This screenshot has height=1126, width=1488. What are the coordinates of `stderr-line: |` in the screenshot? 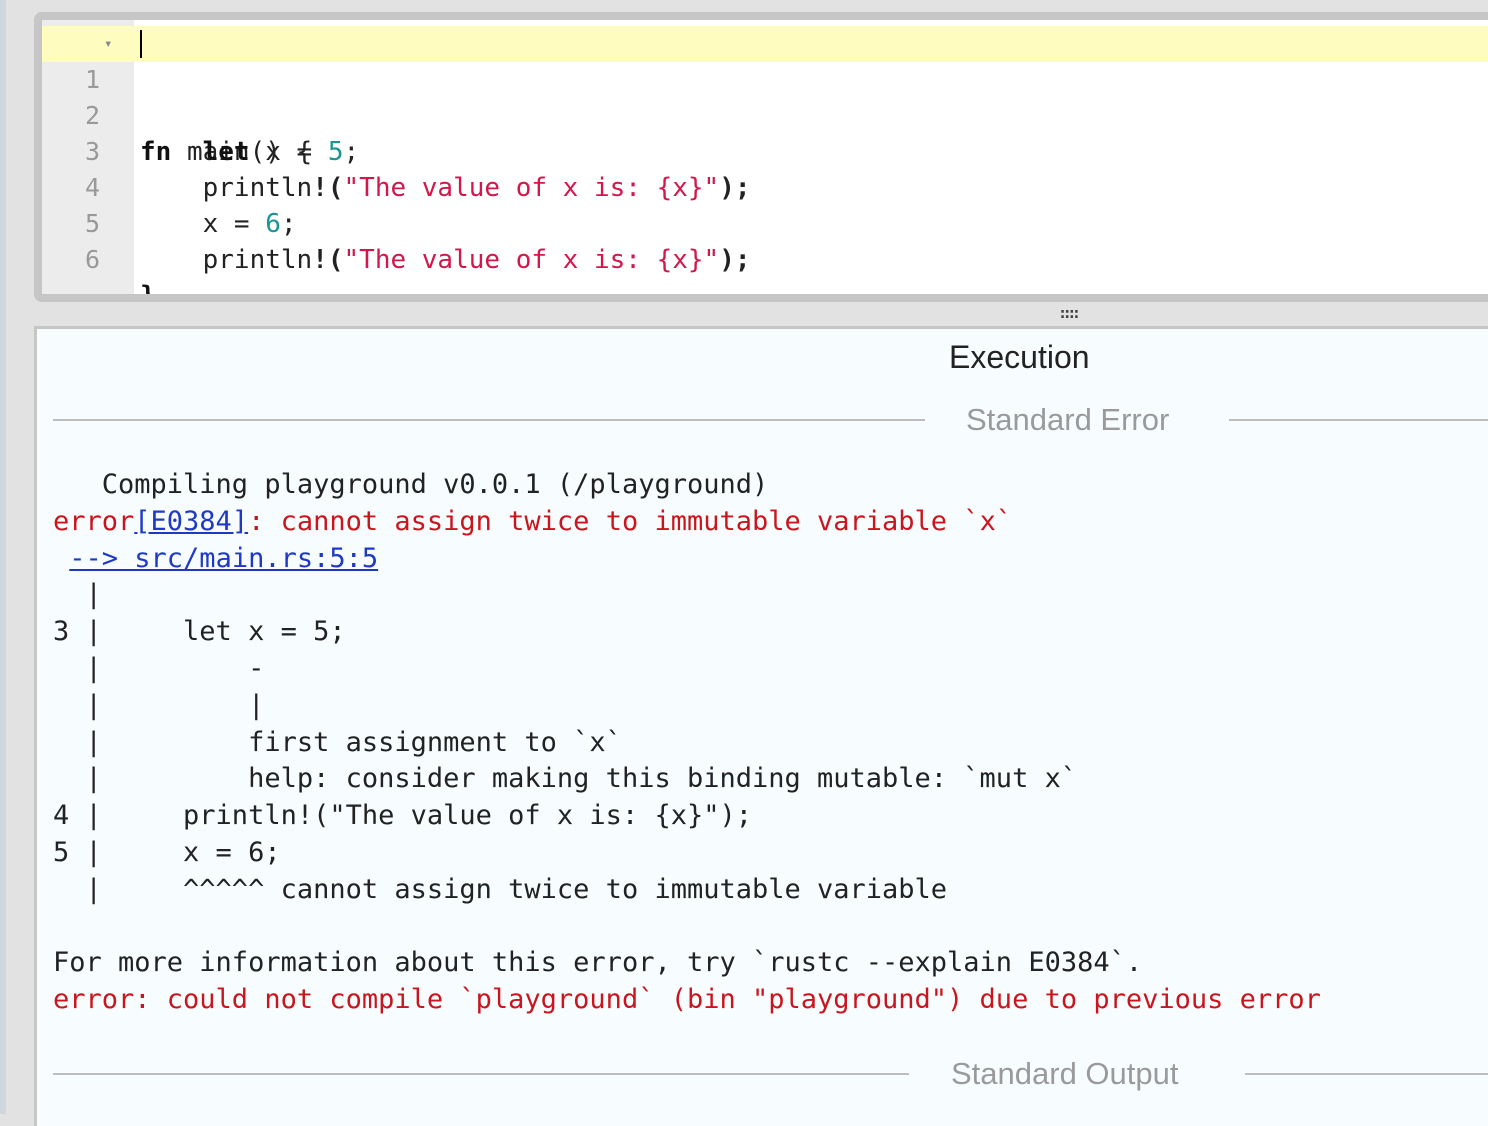 It's located at (77, 595).